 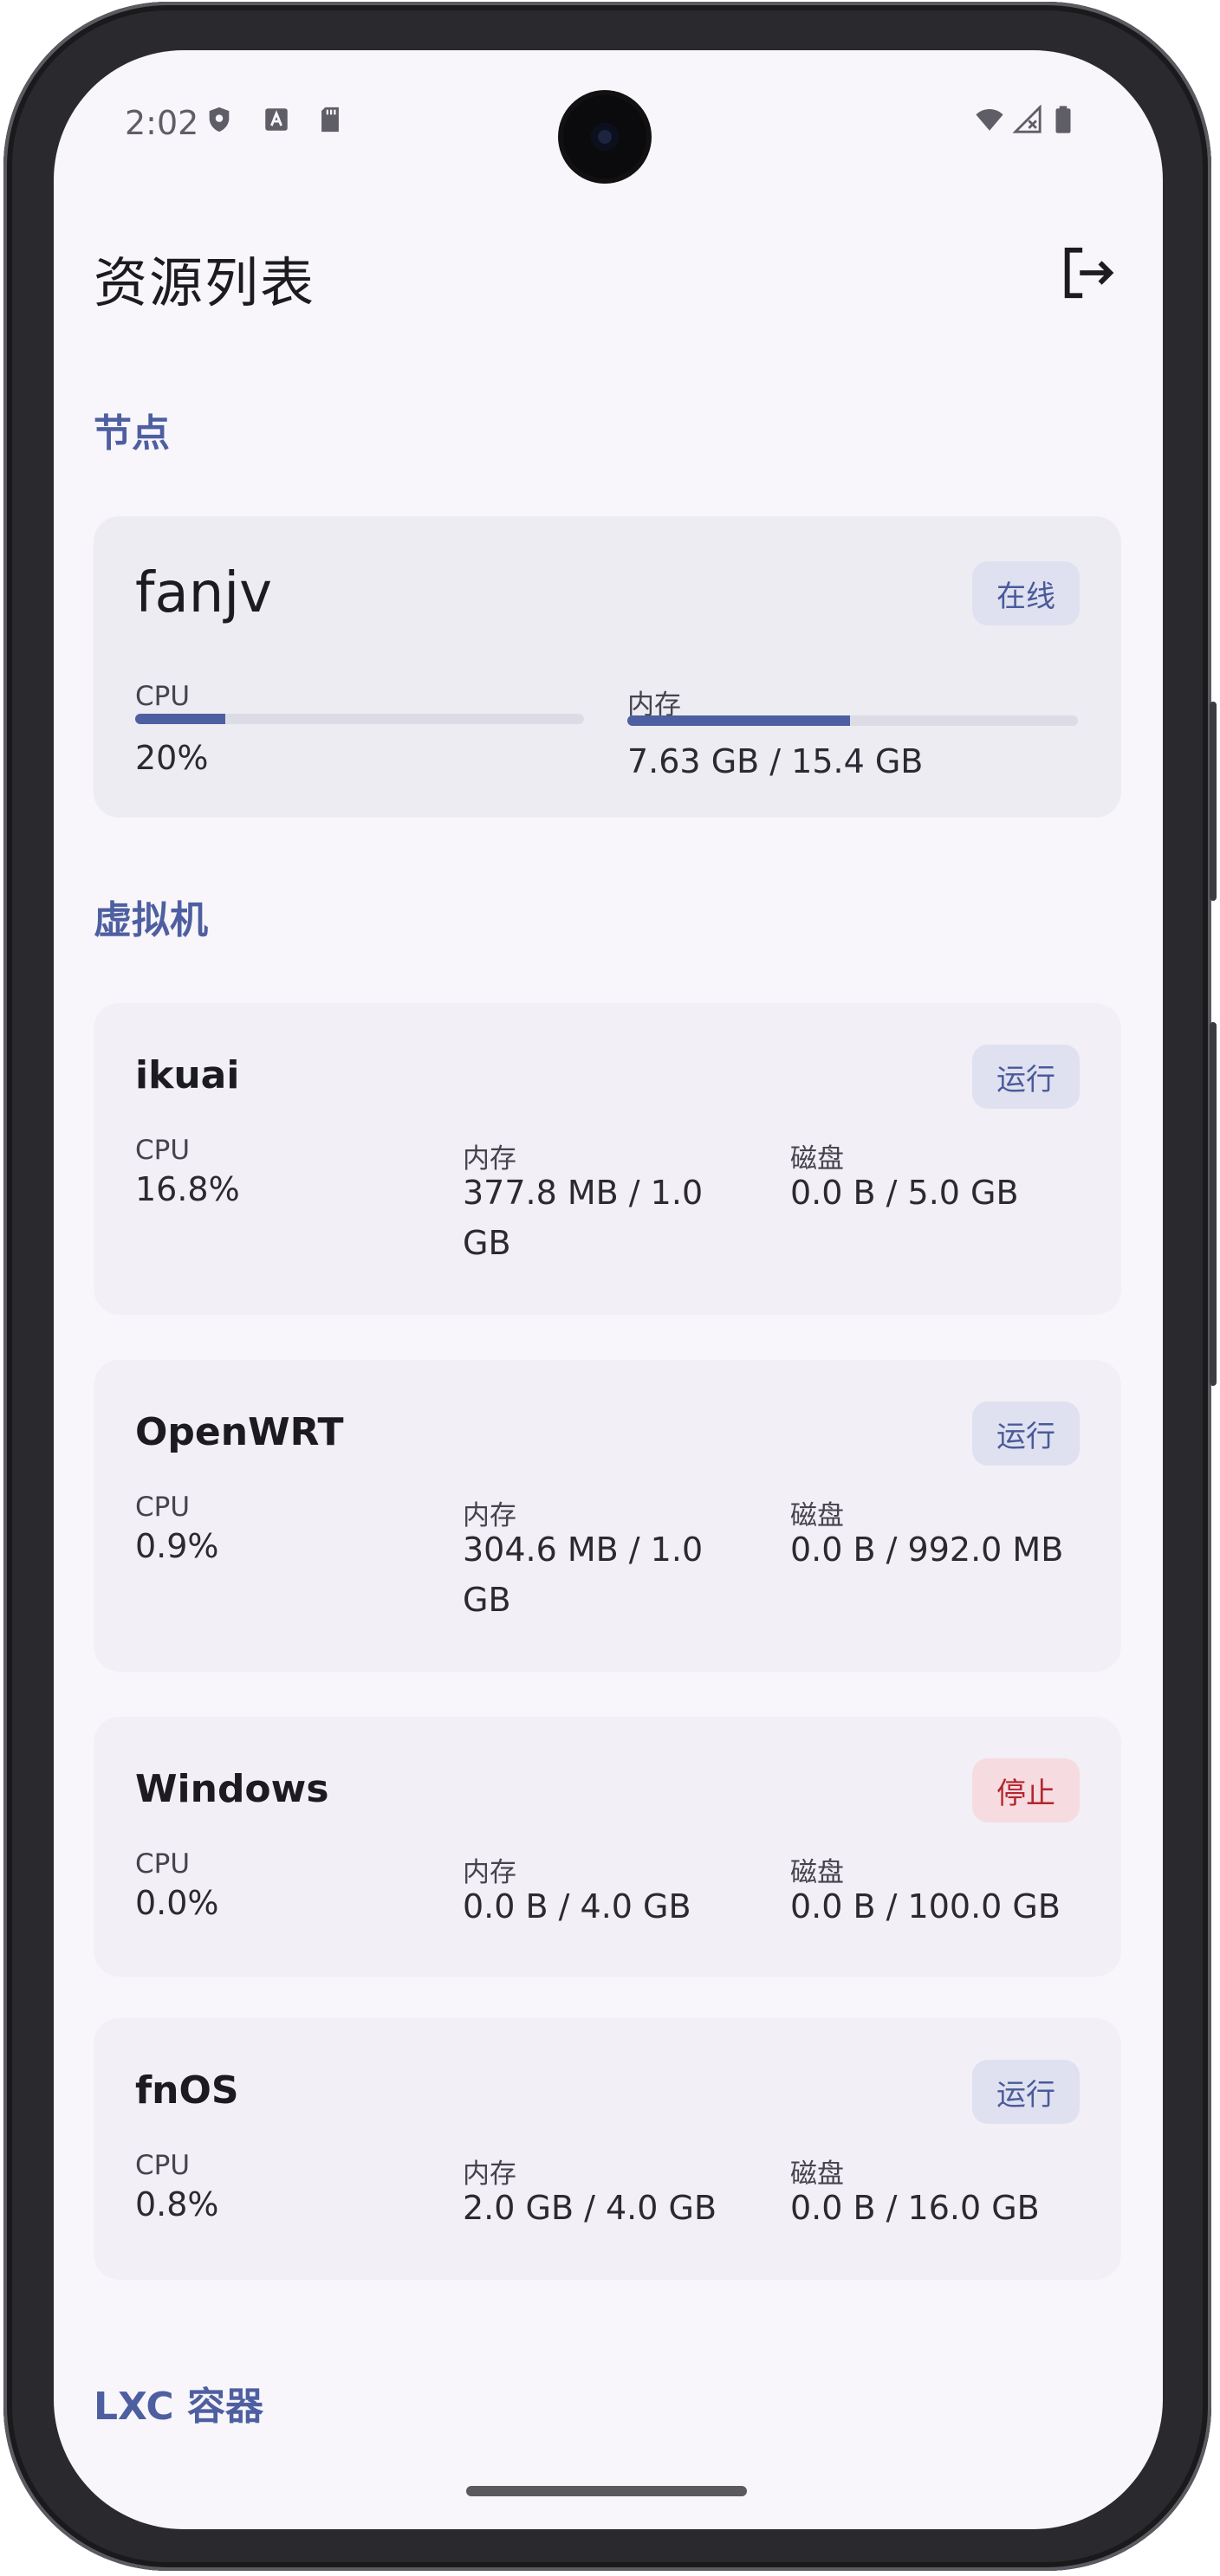 I want to click on power-button, so click(x=1213, y=801).